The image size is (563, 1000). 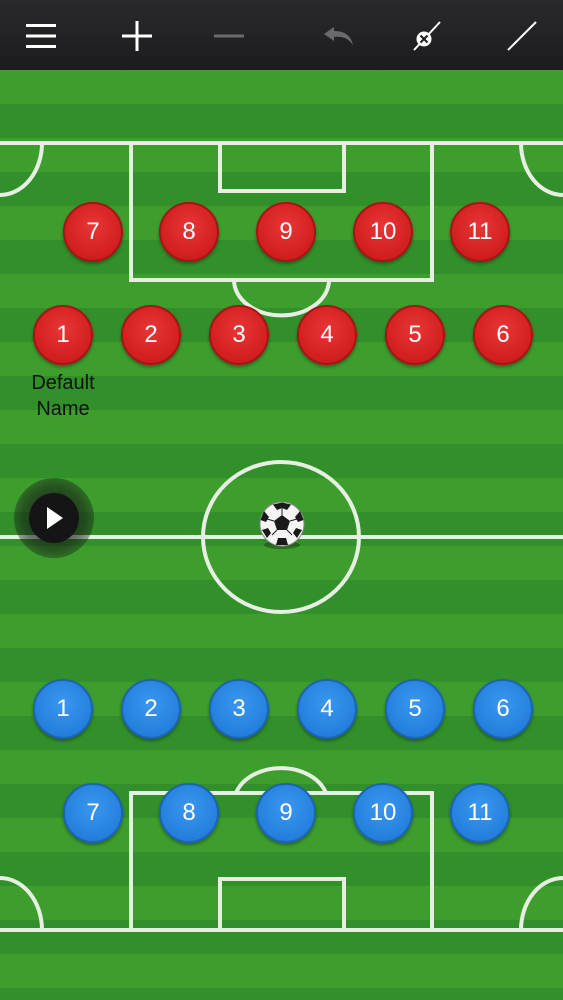 What do you see at coordinates (63, 396) in the screenshot?
I see `player-name-label: Default Name` at bounding box center [63, 396].